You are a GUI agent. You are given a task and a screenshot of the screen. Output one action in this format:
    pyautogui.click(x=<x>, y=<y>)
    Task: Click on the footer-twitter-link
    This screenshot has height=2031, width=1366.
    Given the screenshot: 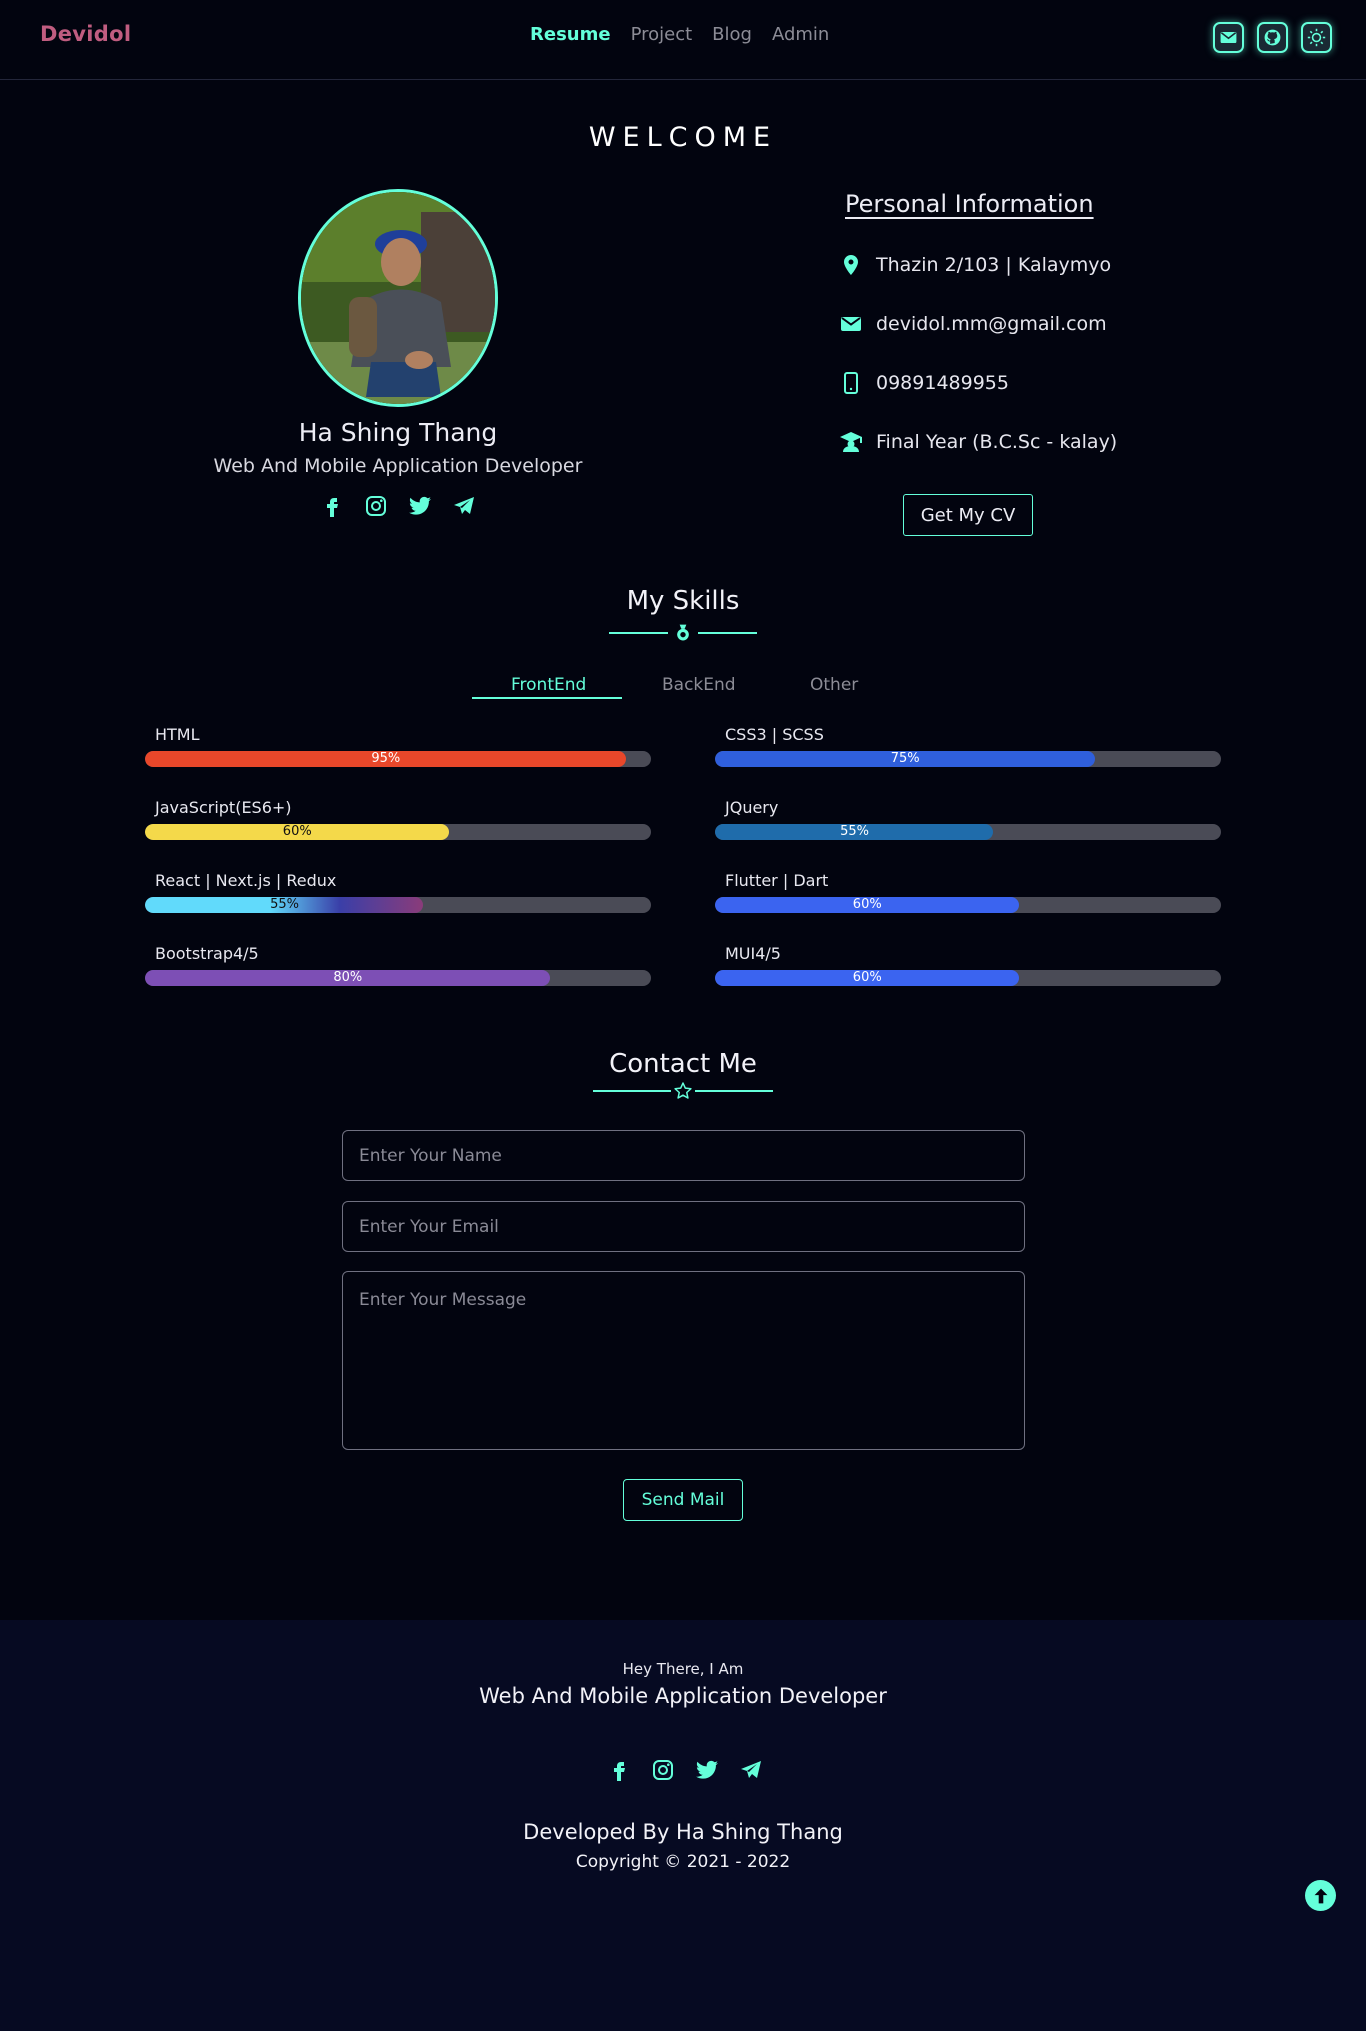 What is the action you would take?
    pyautogui.click(x=706, y=1769)
    